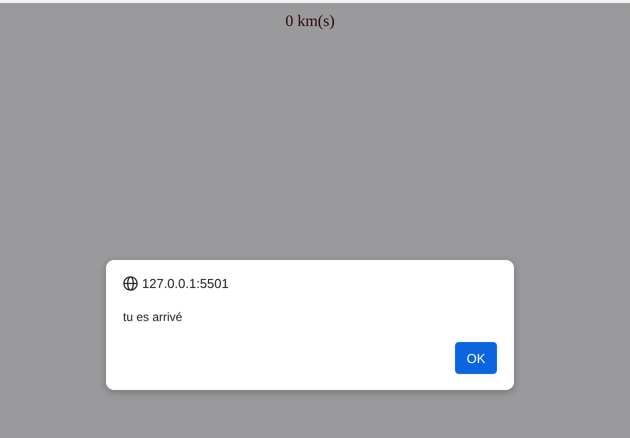  Describe the element at coordinates (310, 22) in the screenshot. I see `distance-text: 0 km(s)` at that location.